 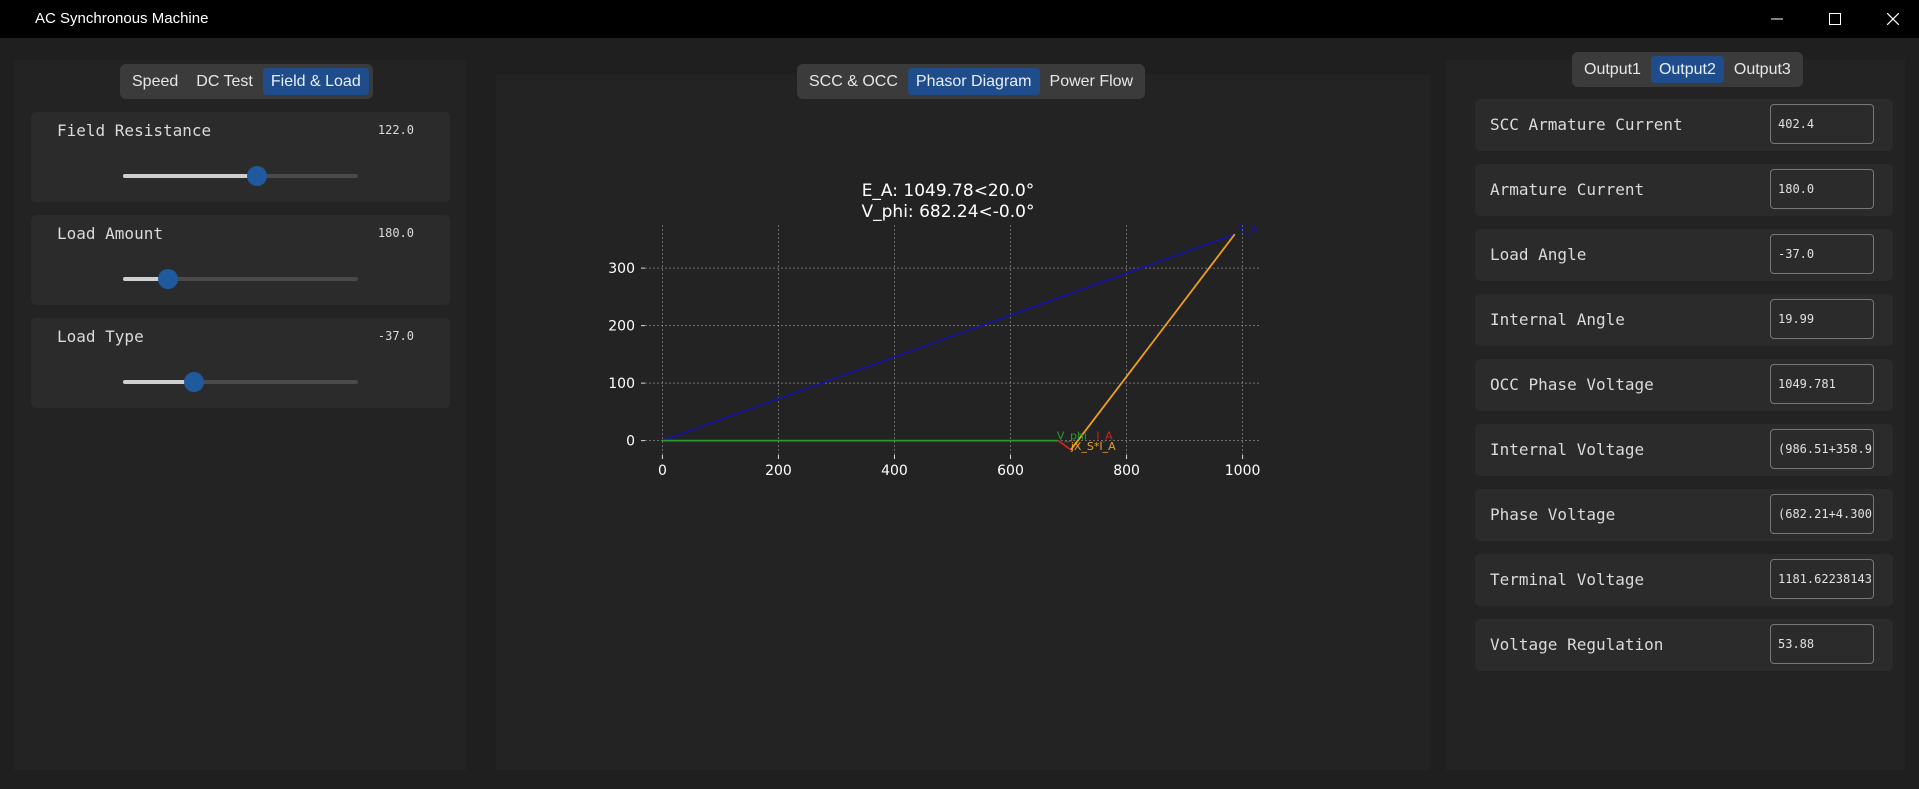 I want to click on maximize-icon, so click(x=1835, y=19).